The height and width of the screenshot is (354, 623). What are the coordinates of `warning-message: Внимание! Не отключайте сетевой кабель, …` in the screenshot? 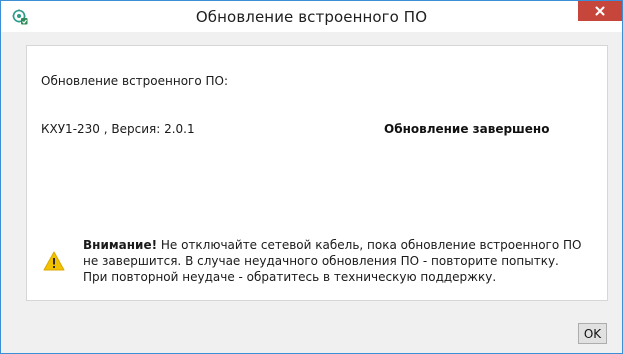 It's located at (333, 261).